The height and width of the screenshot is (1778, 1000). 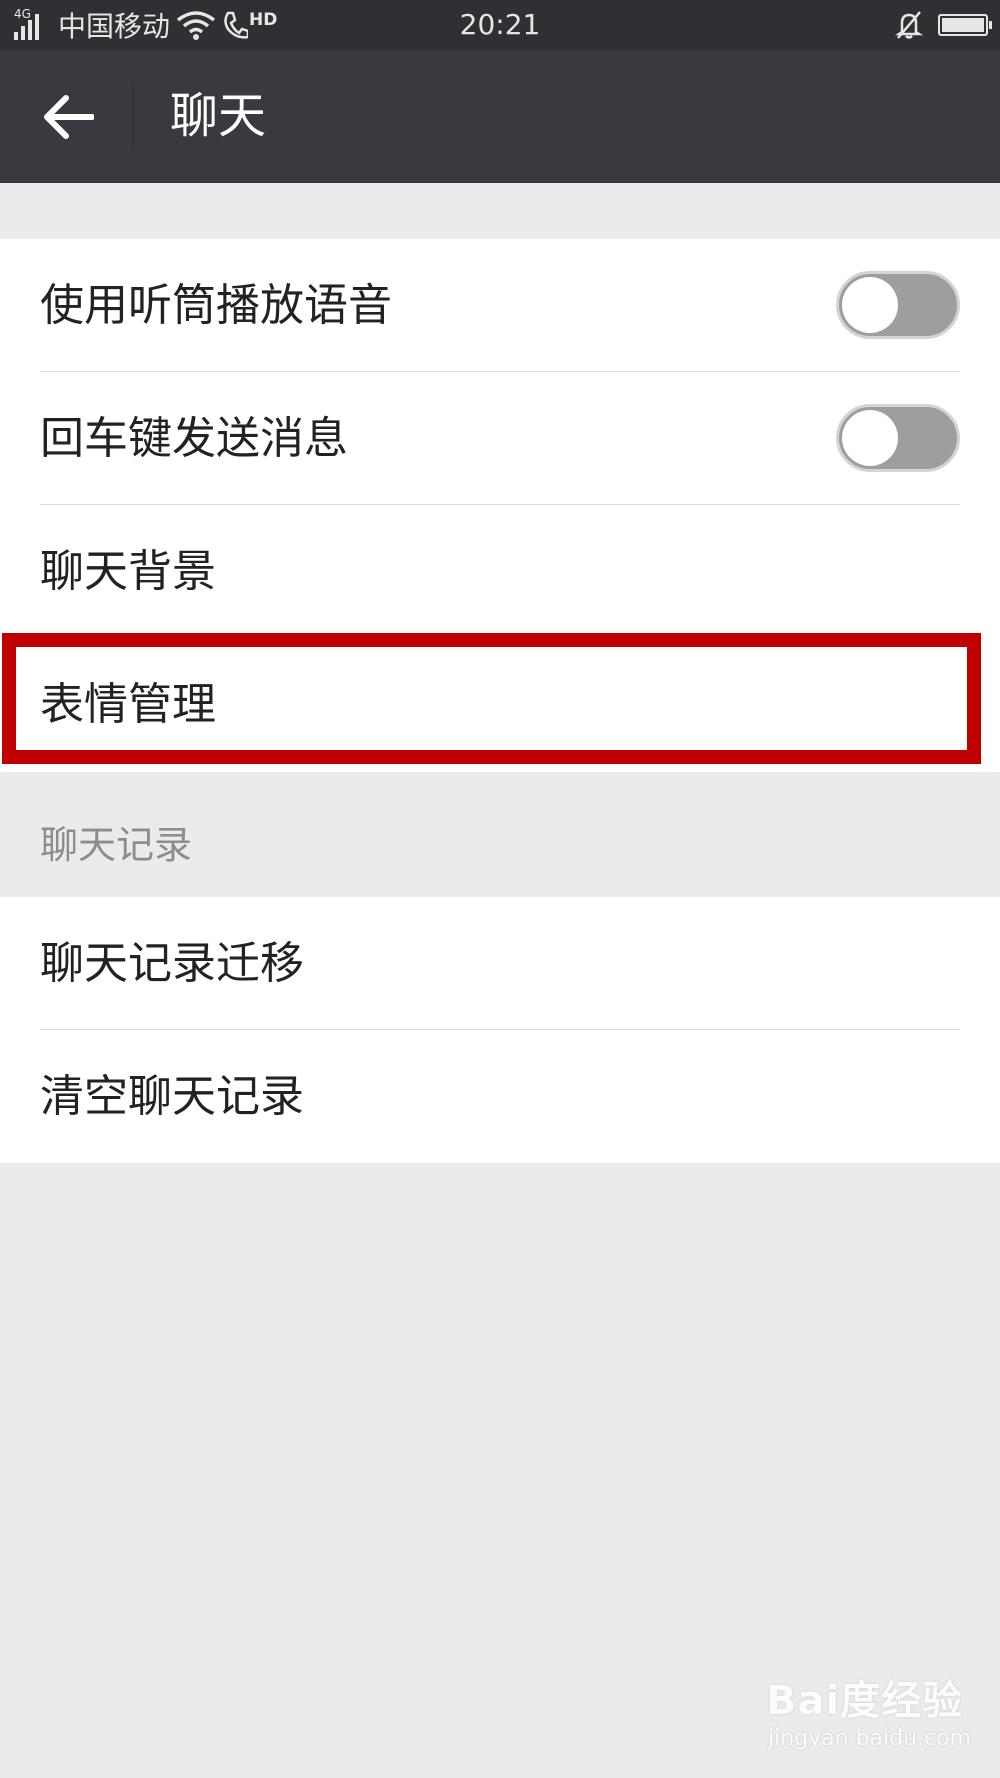 I want to click on arrow-left-icon, so click(x=69, y=117).